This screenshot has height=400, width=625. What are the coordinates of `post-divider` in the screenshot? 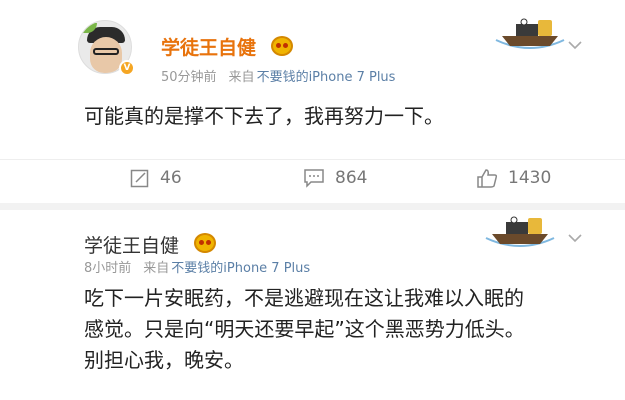 It's located at (312, 206).